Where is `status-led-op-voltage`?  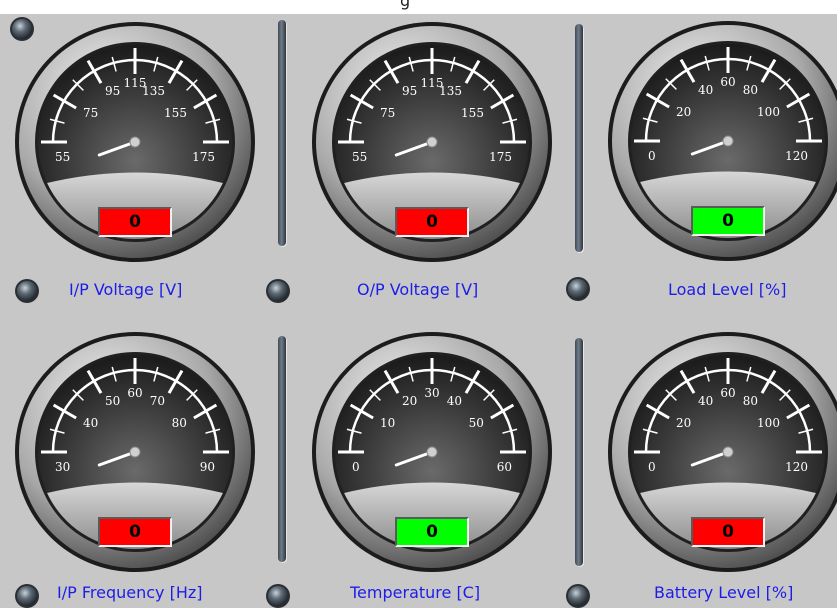 status-led-op-voltage is located at coordinates (278, 291).